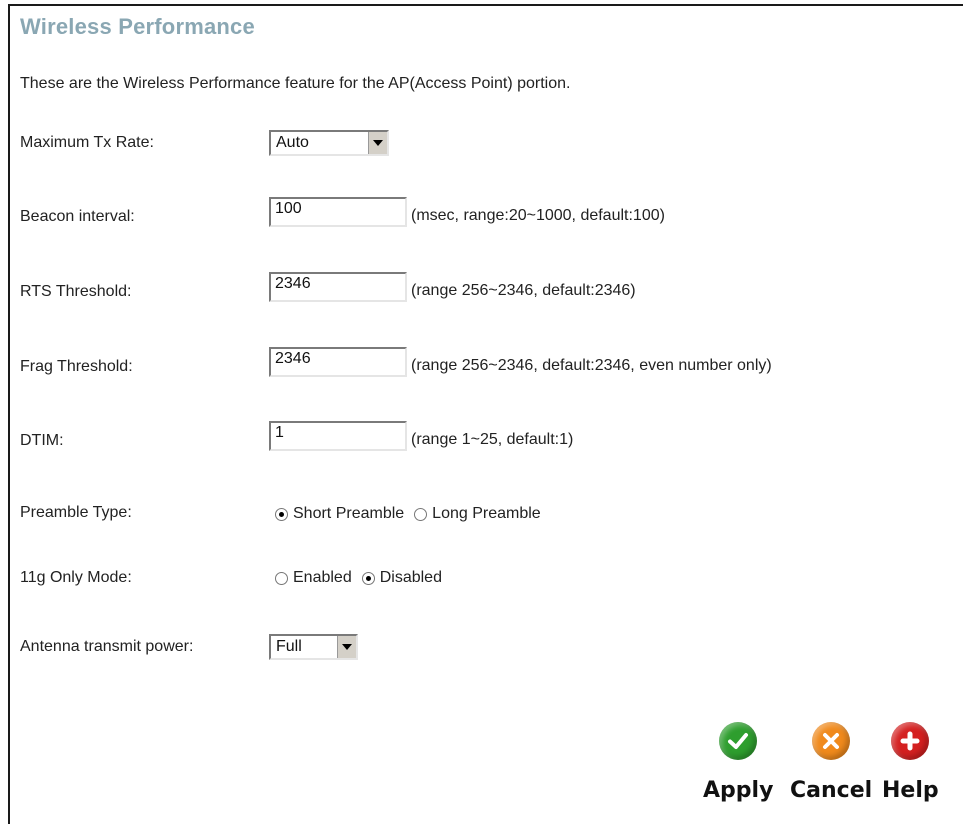 This screenshot has width=963, height=824. I want to click on frag-threshold-input: 2346, so click(338, 362).